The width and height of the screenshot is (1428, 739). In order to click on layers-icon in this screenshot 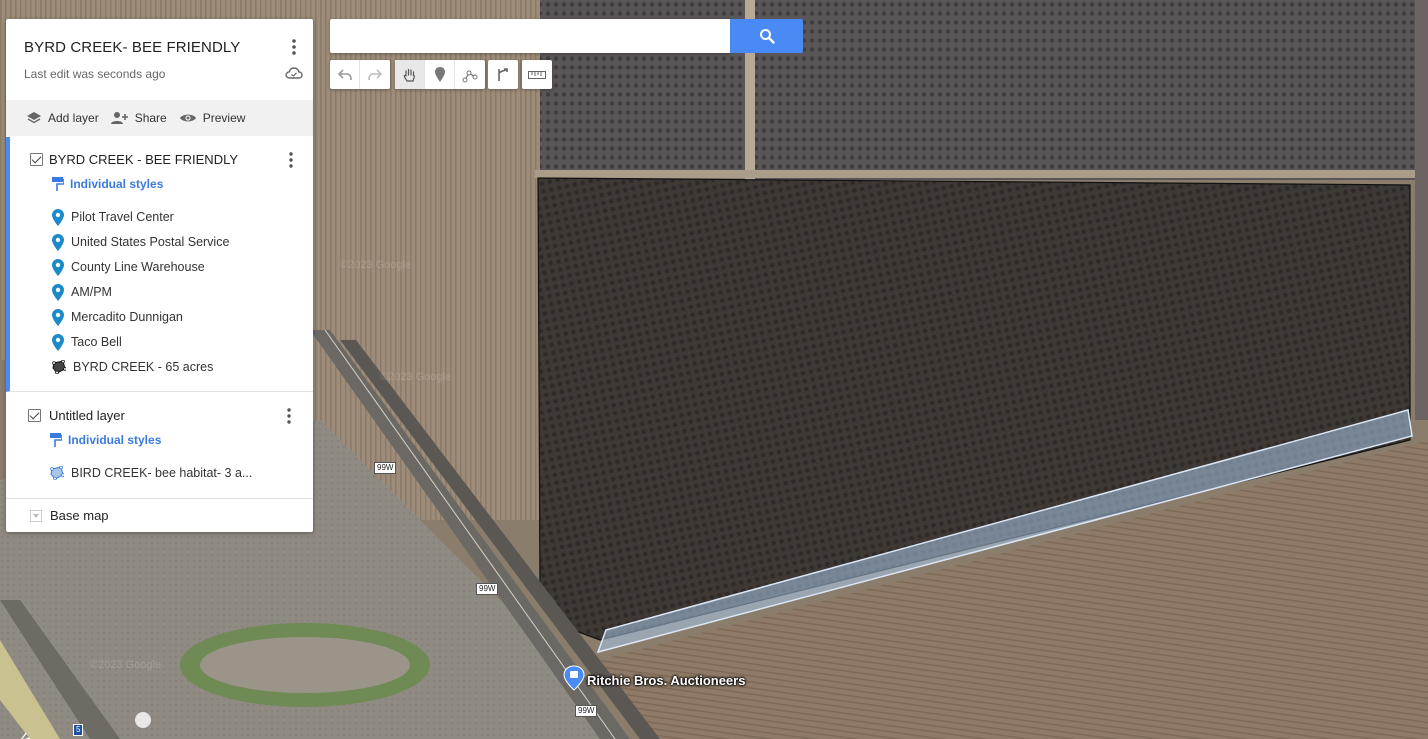, I will do `click(34, 118)`.